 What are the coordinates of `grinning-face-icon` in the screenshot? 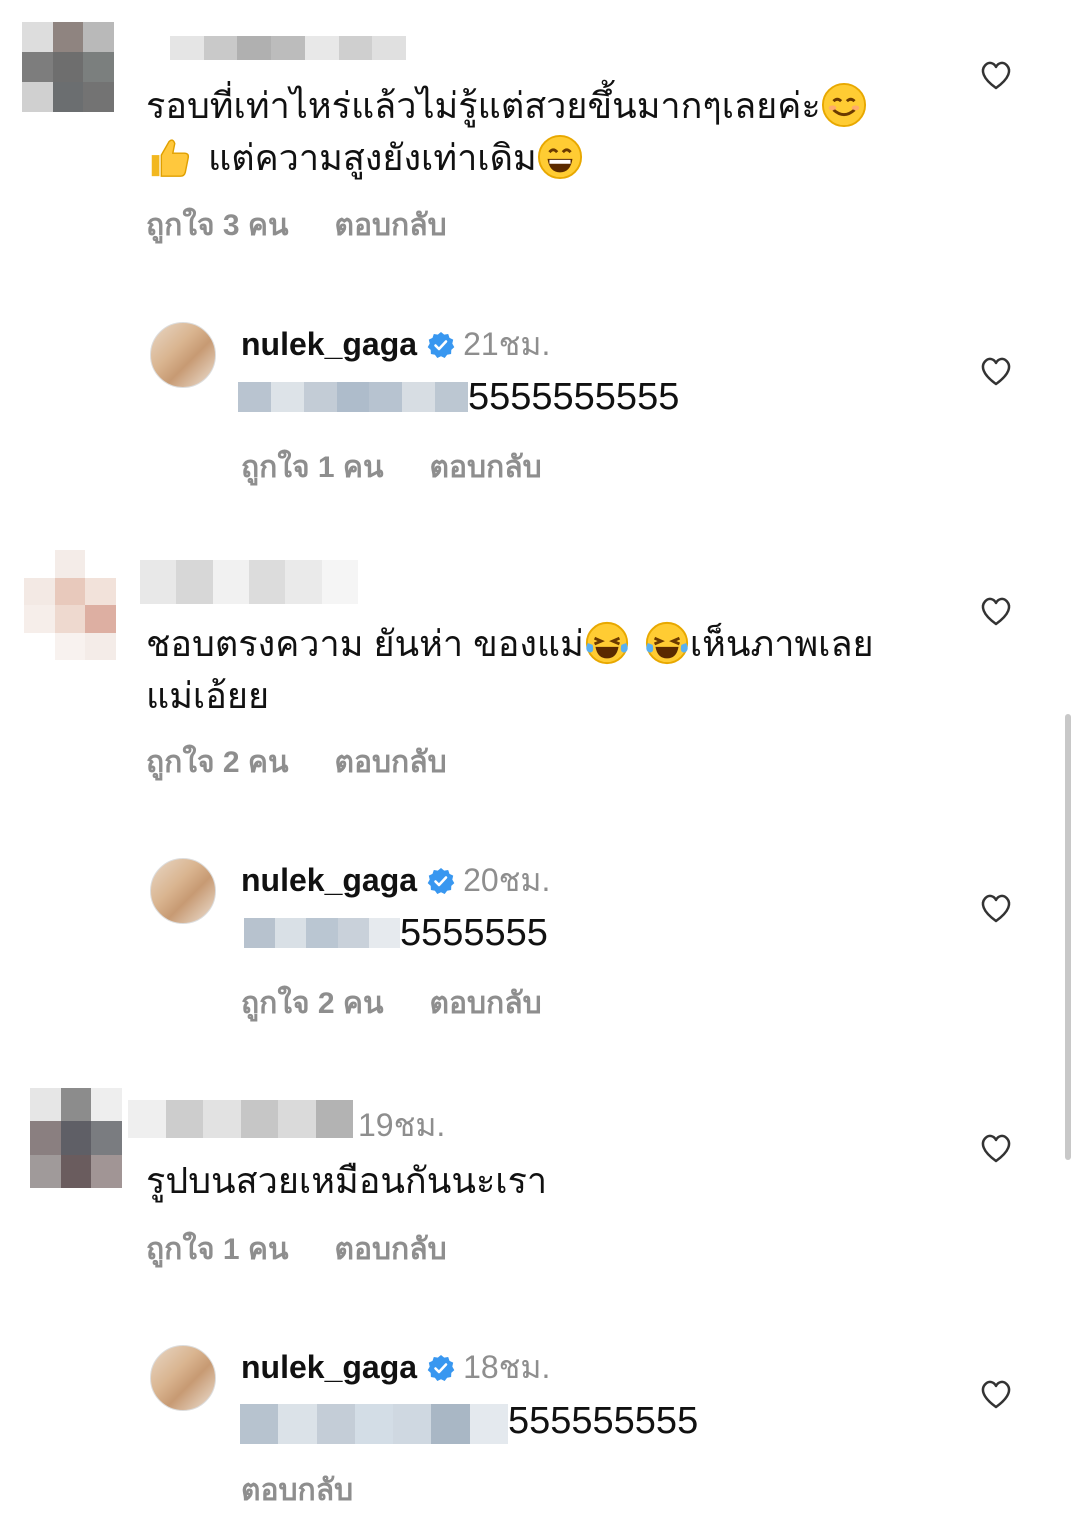 It's located at (559, 157).